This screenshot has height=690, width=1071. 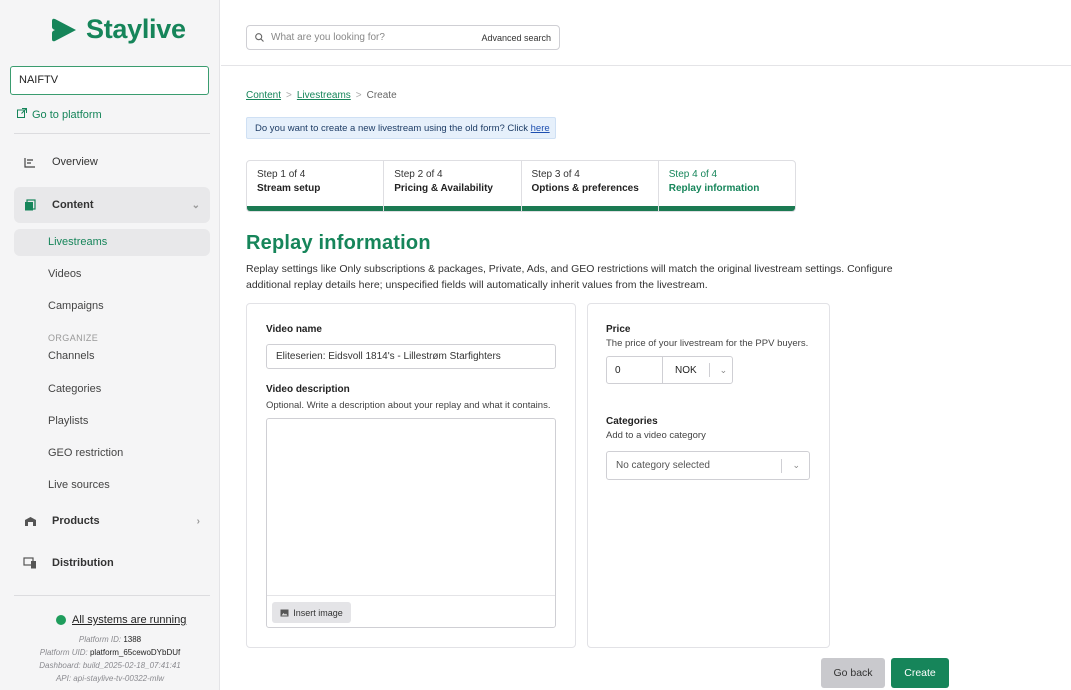 I want to click on categories-select-value: No category selected, so click(x=663, y=465).